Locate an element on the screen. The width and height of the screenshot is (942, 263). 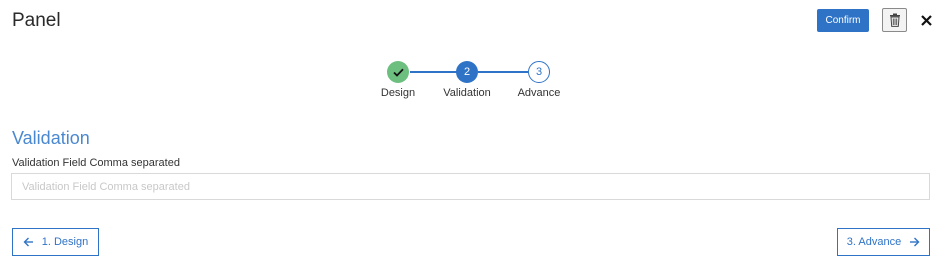
step-number: 3 is located at coordinates (539, 72).